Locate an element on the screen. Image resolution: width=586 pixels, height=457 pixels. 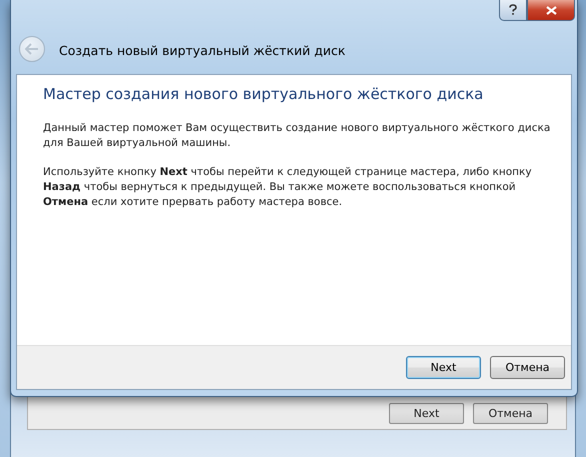
question-mark-icon is located at coordinates (513, 10).